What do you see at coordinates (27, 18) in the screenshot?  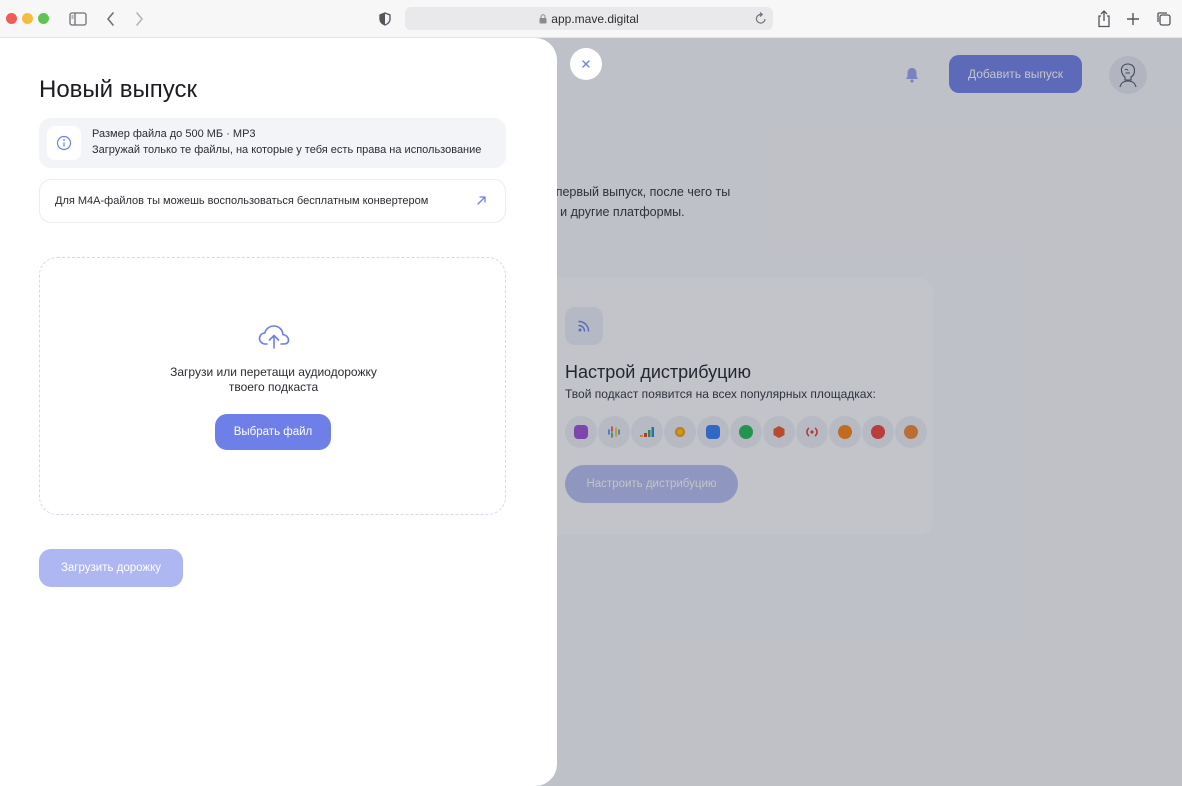 I see `minimize-window-button` at bounding box center [27, 18].